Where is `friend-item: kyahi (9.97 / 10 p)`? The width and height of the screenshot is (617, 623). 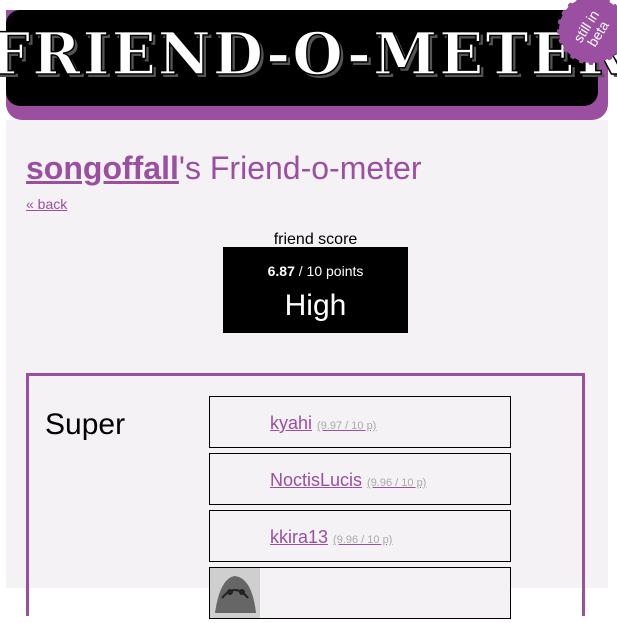
friend-item: kyahi (9.97 / 10 p) is located at coordinates (360, 422).